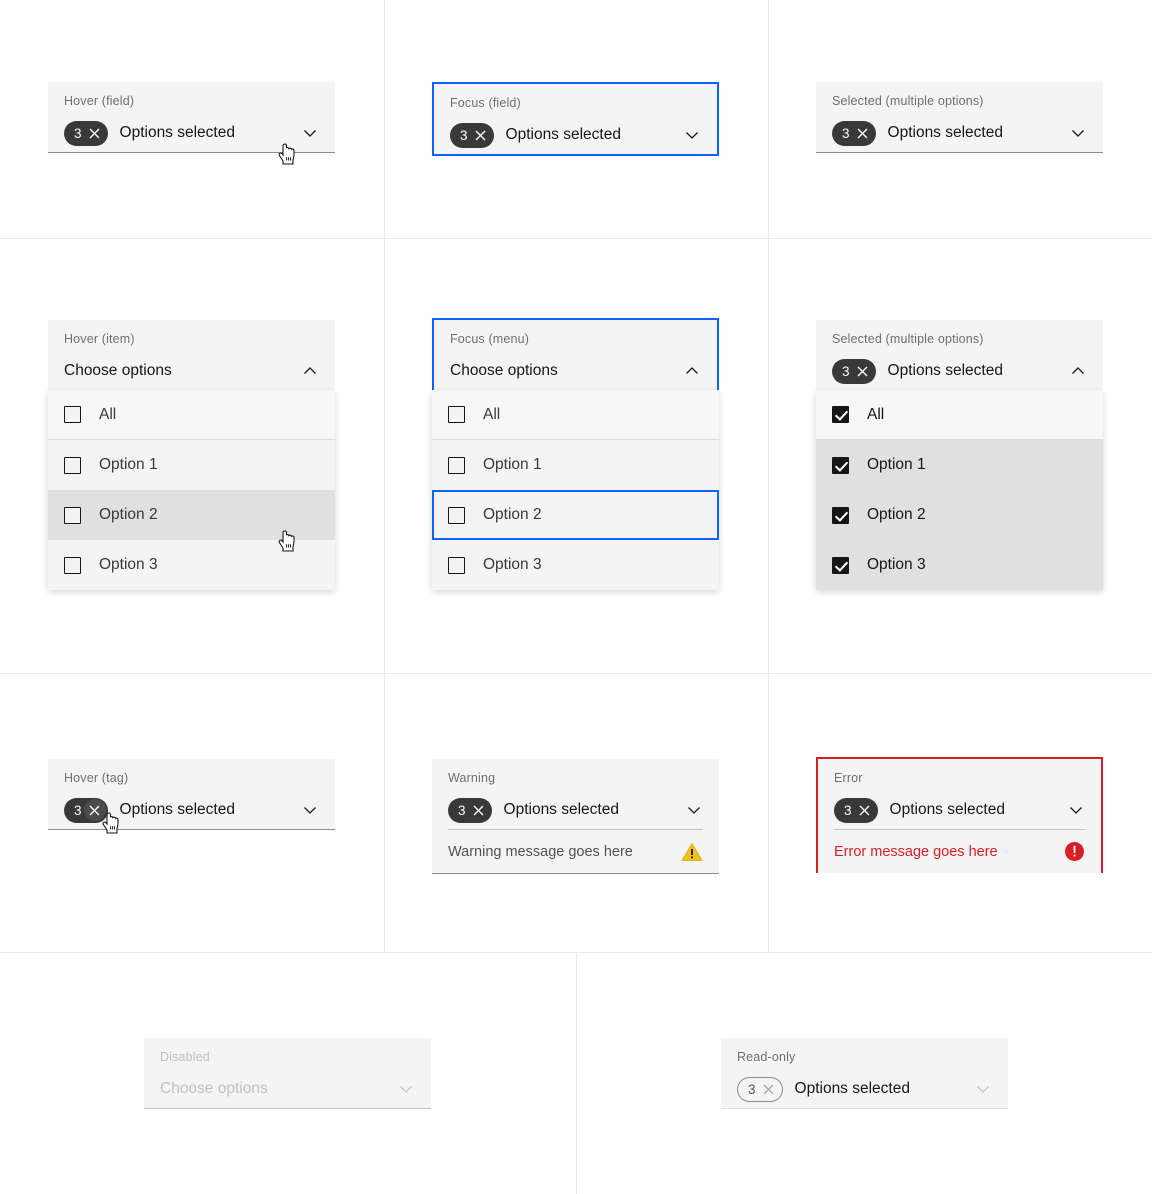  What do you see at coordinates (490, 339) in the screenshot?
I see `field-label: Focus (menu)` at bounding box center [490, 339].